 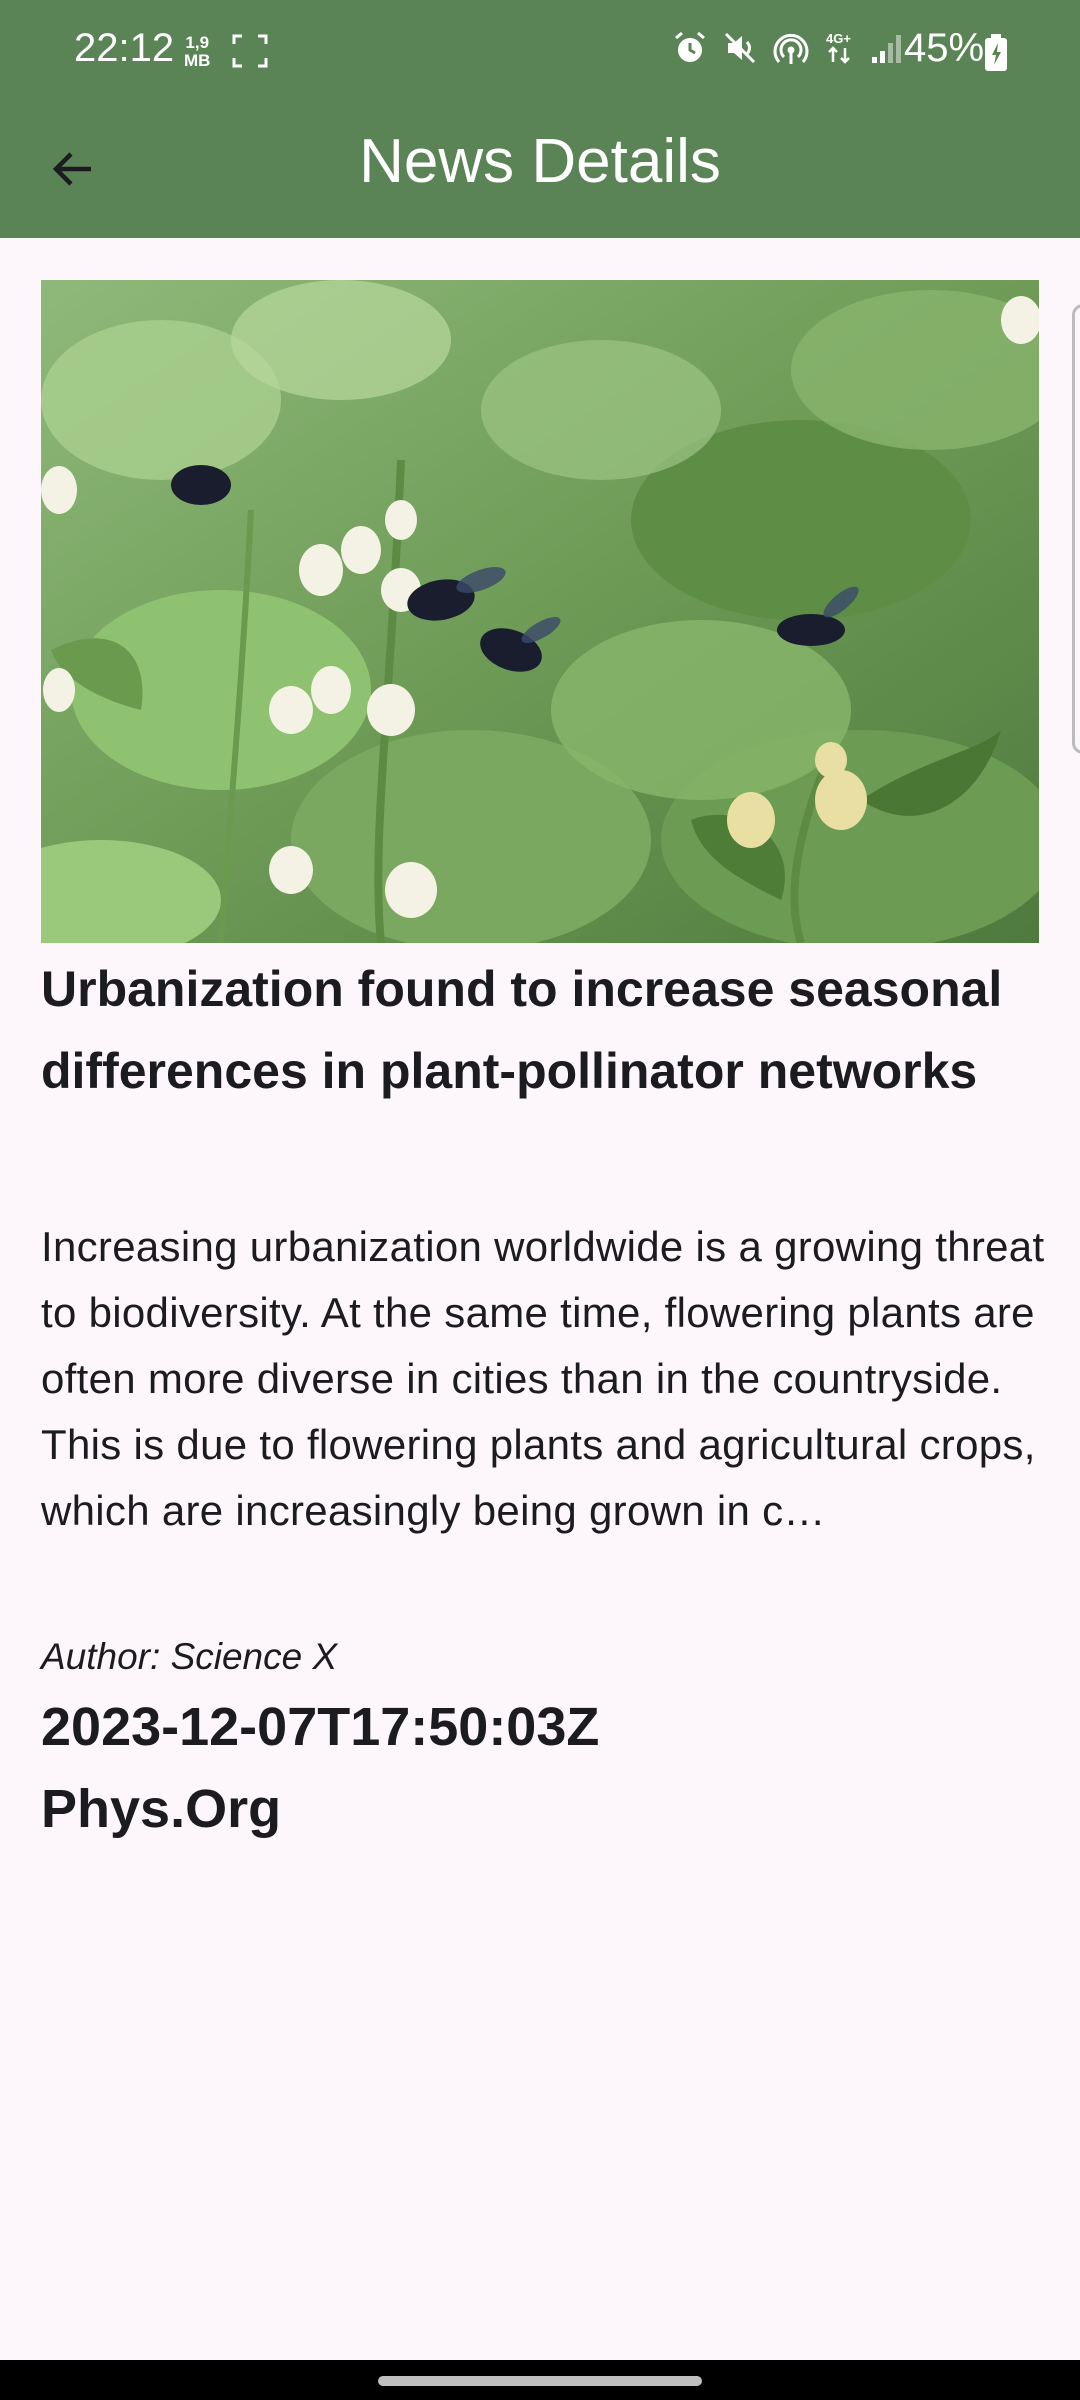 I want to click on app-bar: News Details, so click(x=540, y=171).